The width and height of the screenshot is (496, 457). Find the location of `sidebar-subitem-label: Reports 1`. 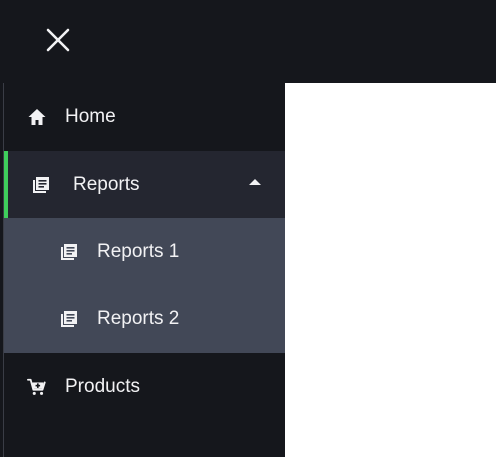

sidebar-subitem-label: Reports 1 is located at coordinates (138, 251).